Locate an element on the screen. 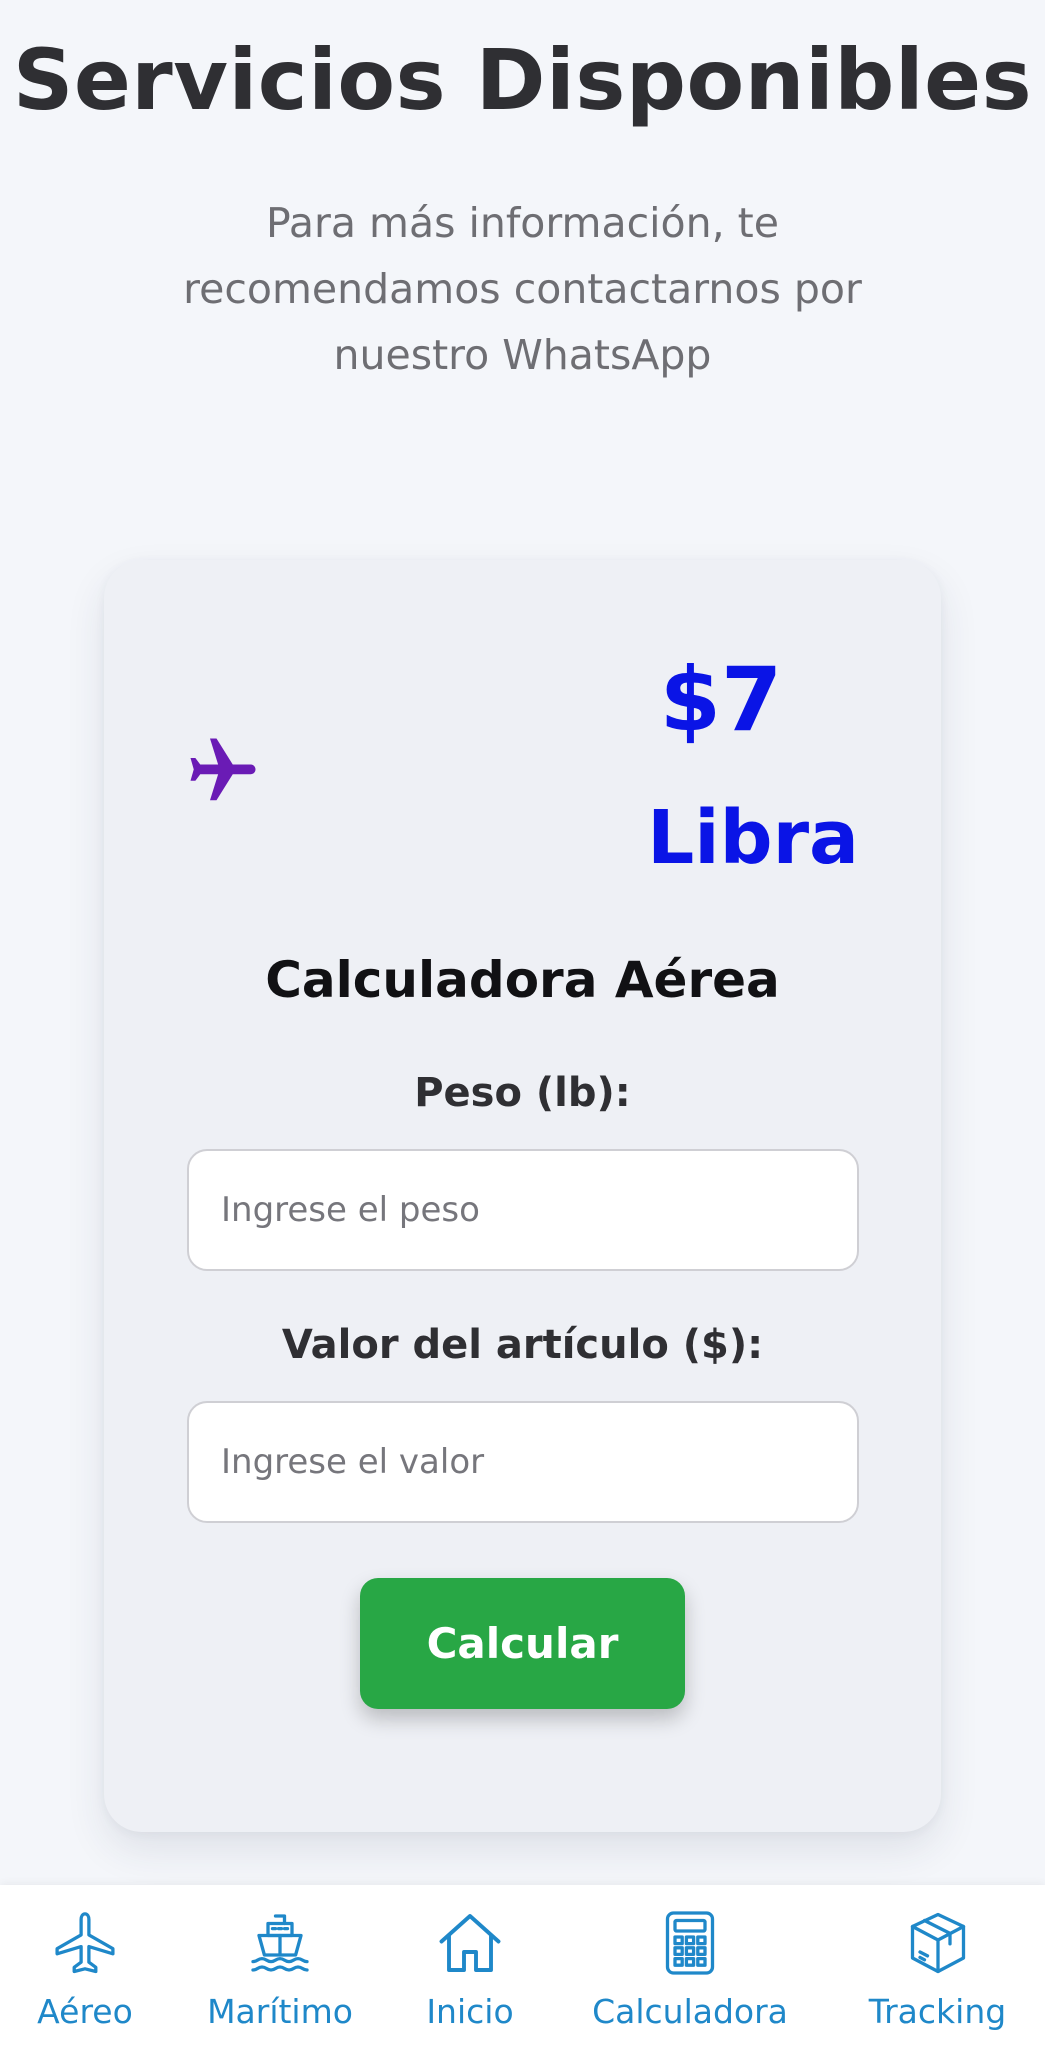  weight-label: Peso (lb): is located at coordinates (522, 1093).